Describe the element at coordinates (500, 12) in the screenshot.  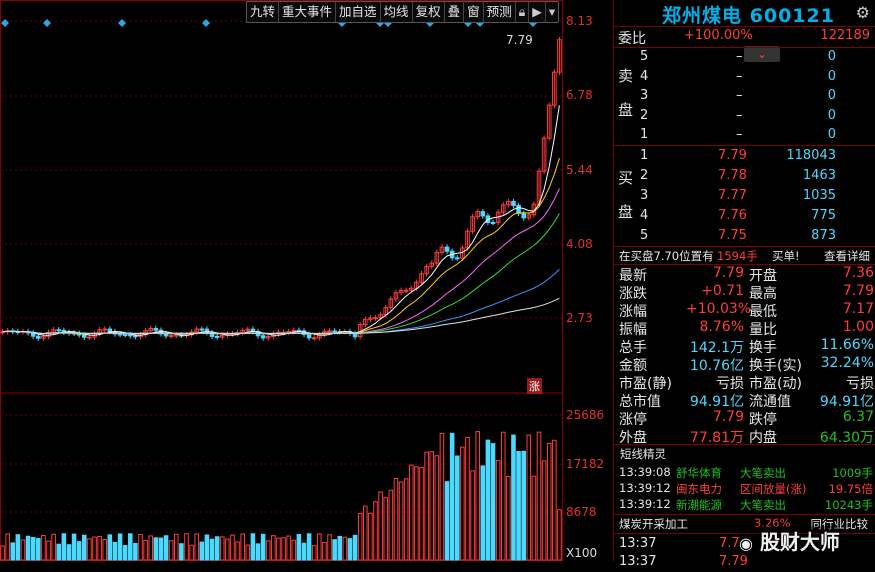
I see `toolbar-forecast-button: 预测` at that location.